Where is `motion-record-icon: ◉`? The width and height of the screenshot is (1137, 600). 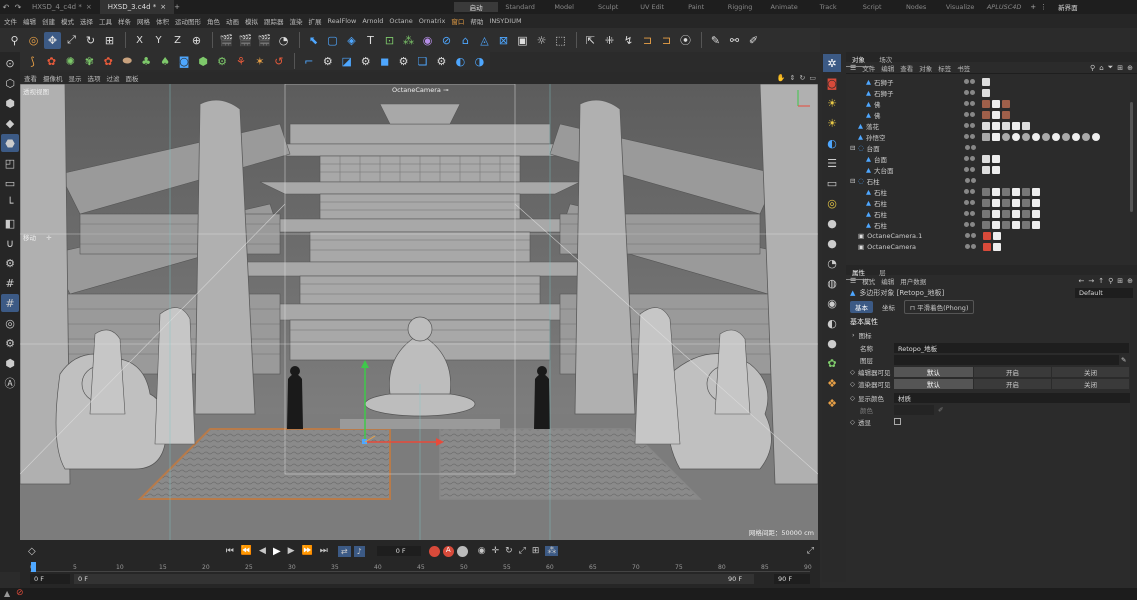 motion-record-icon: ◉ is located at coordinates (482, 551).